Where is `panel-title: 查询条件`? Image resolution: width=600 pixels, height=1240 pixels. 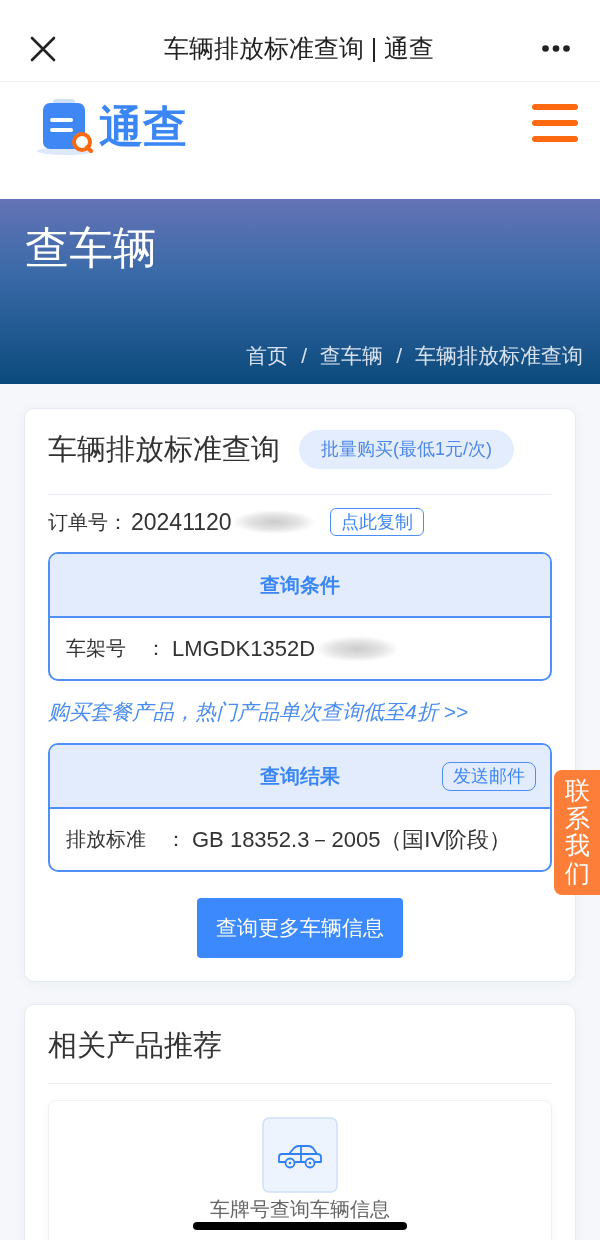
panel-title: 查询条件 is located at coordinates (300, 585).